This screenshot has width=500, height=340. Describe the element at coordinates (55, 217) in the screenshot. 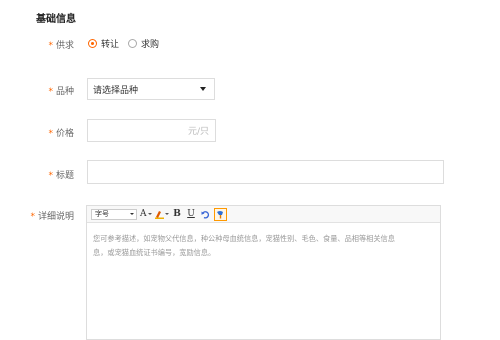

I see `detail-label-text: 详细说明` at that location.